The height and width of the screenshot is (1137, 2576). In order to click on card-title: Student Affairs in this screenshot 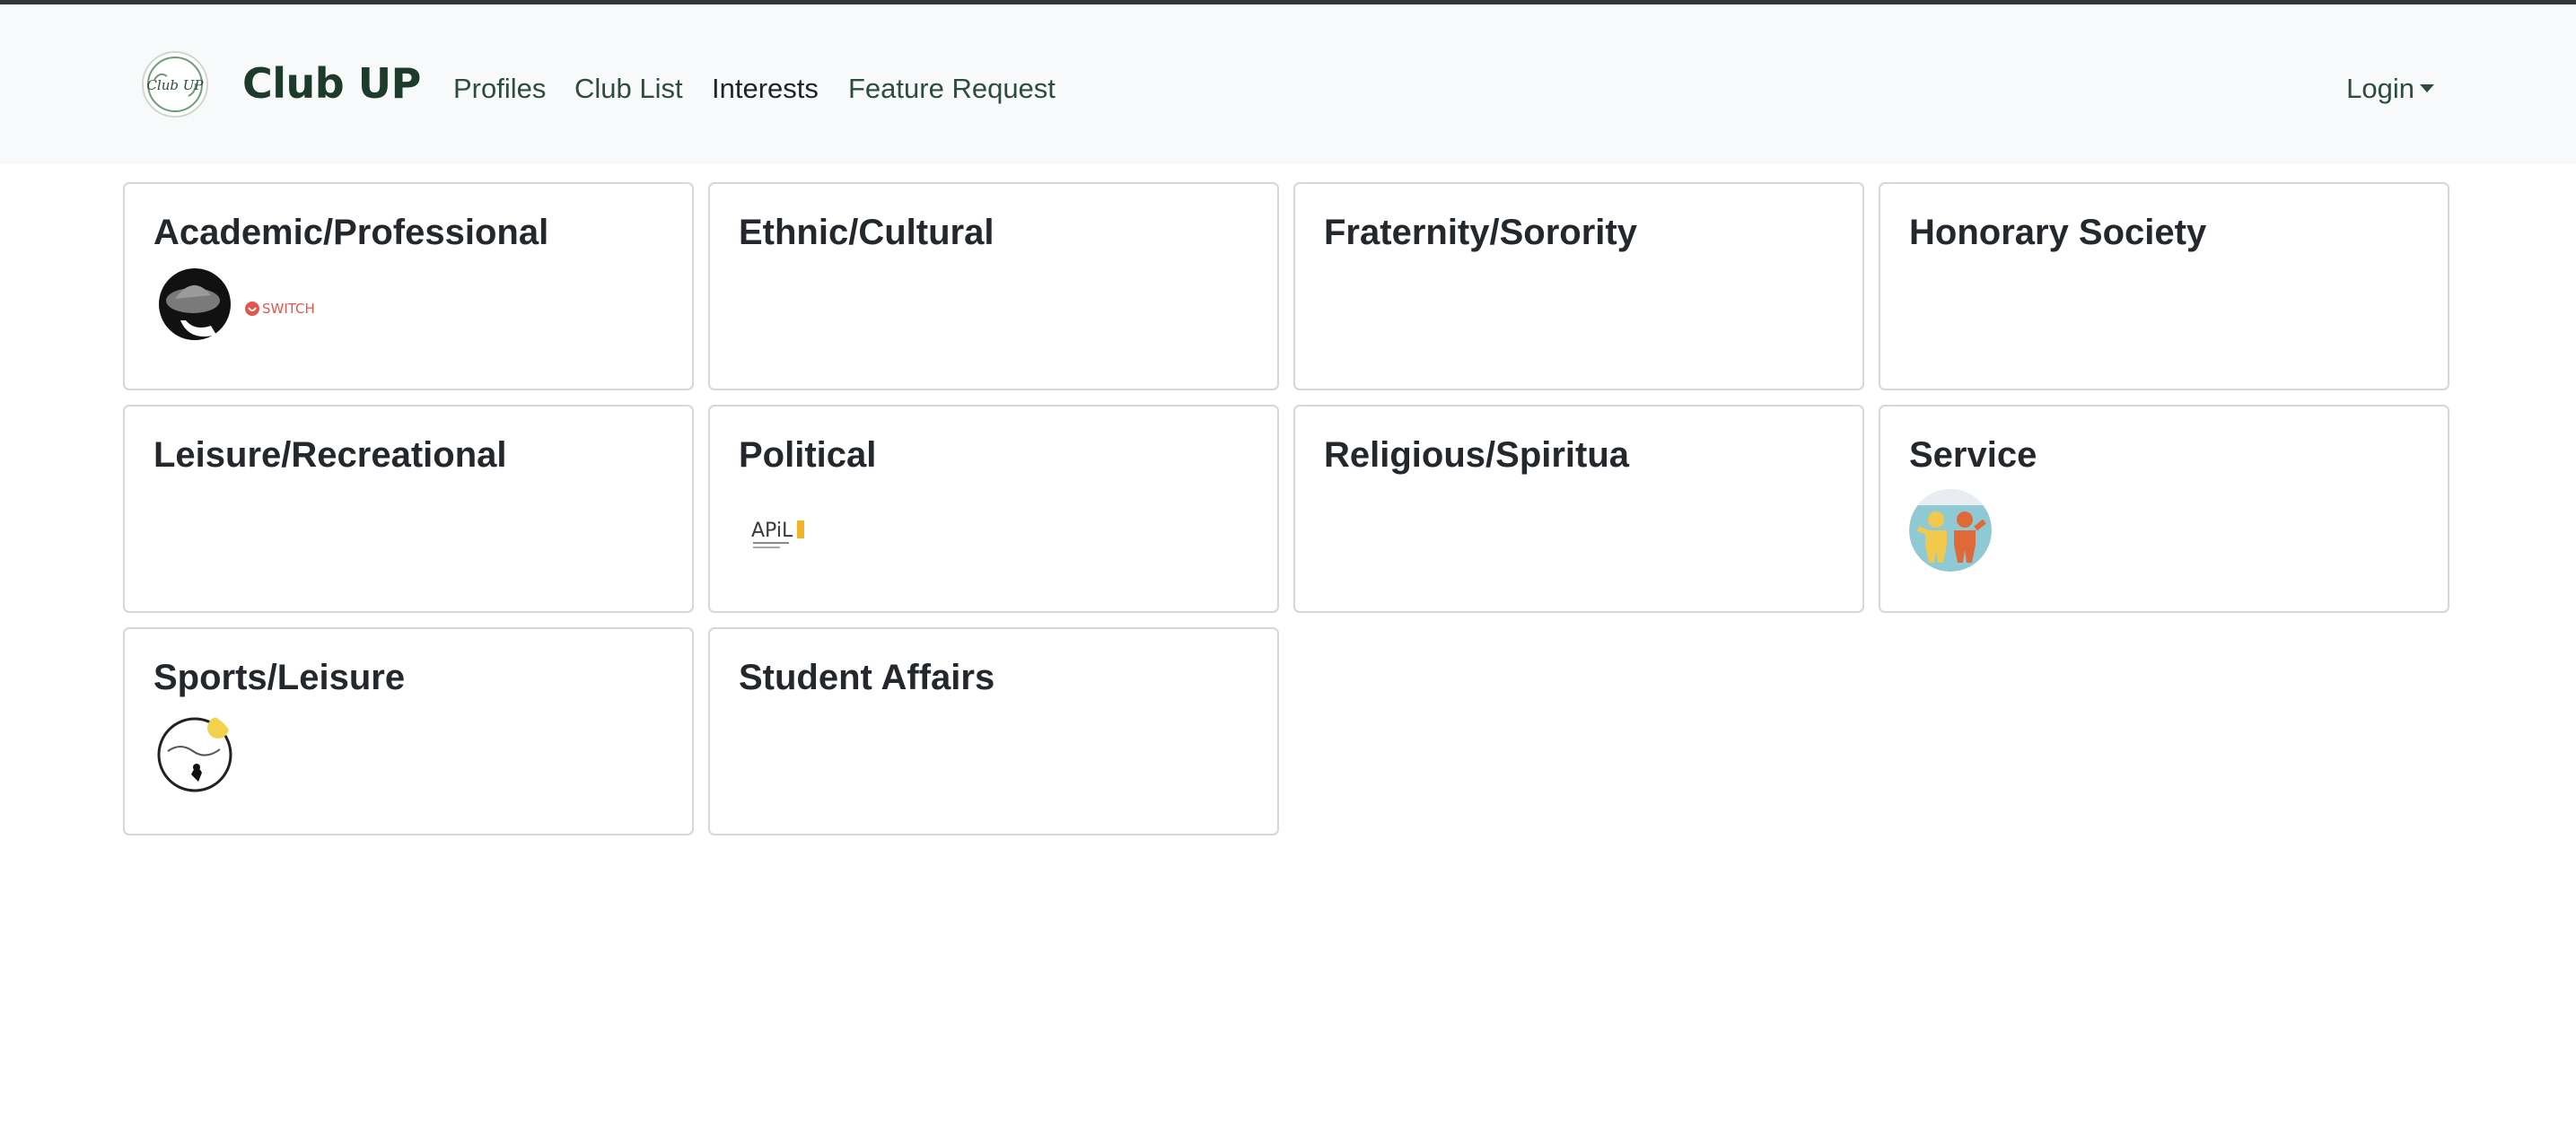, I will do `click(867, 678)`.